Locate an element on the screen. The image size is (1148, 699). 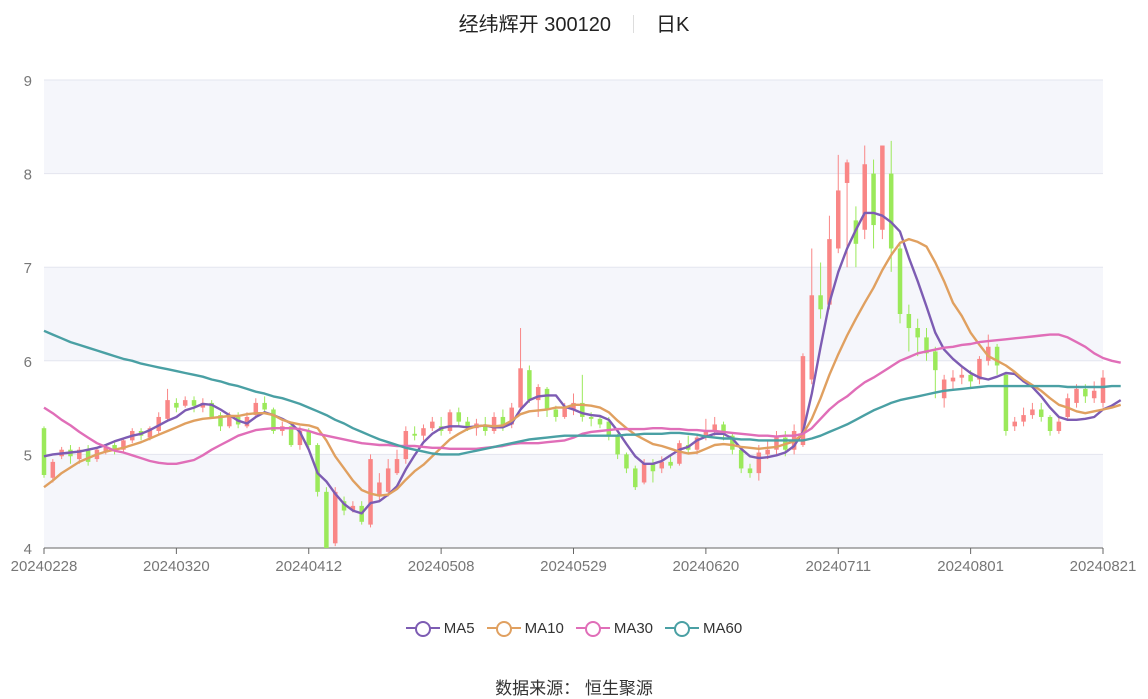
x-tick-label: 20240620 is located at coordinates (706, 566).